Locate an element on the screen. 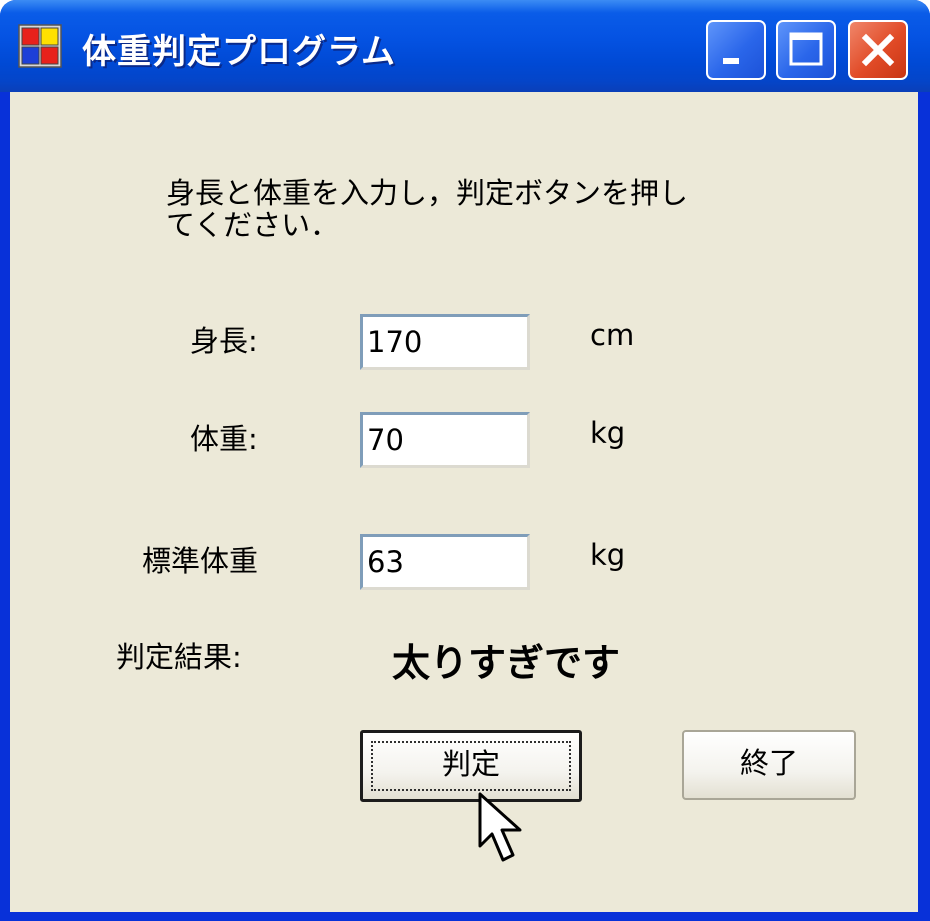 This screenshot has height=921, width=930. title-bar: 体重判定プログラム is located at coordinates (465, 46).